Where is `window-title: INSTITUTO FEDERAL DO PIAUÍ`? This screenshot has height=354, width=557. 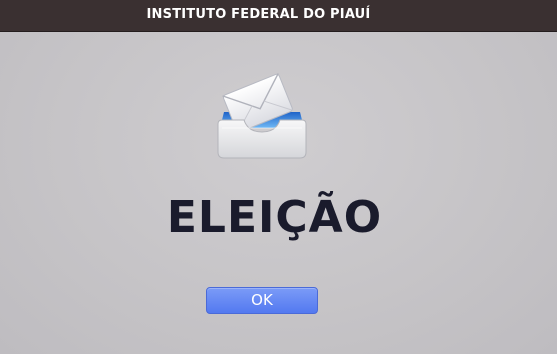 window-title: INSTITUTO FEDERAL DO PIAUÍ is located at coordinates (258, 14).